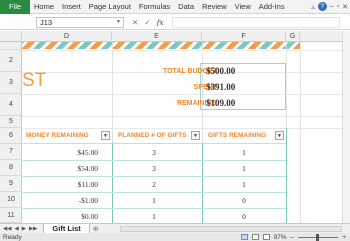 Image resolution: width=350 pixels, height=241 pixels. What do you see at coordinates (293, 36) in the screenshot?
I see `column-header-g: G` at bounding box center [293, 36].